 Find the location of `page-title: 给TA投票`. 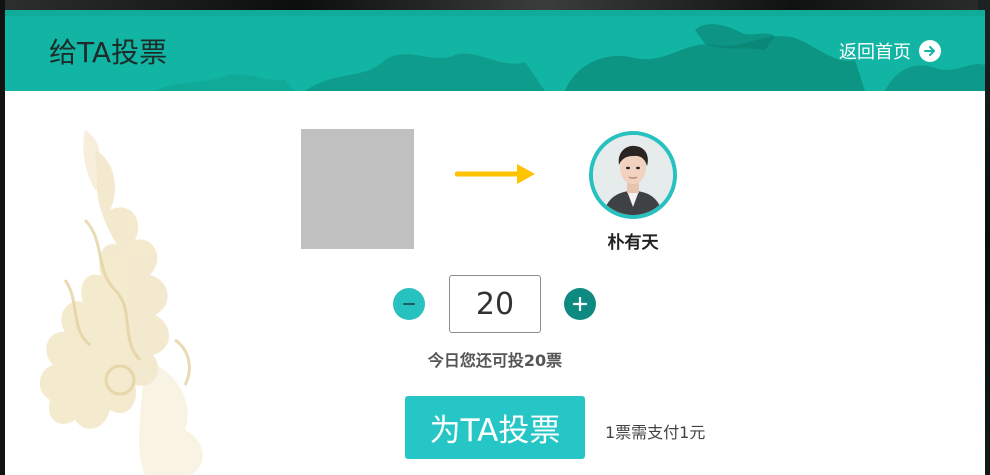

page-title: 给TA投票 is located at coordinates (108, 52).